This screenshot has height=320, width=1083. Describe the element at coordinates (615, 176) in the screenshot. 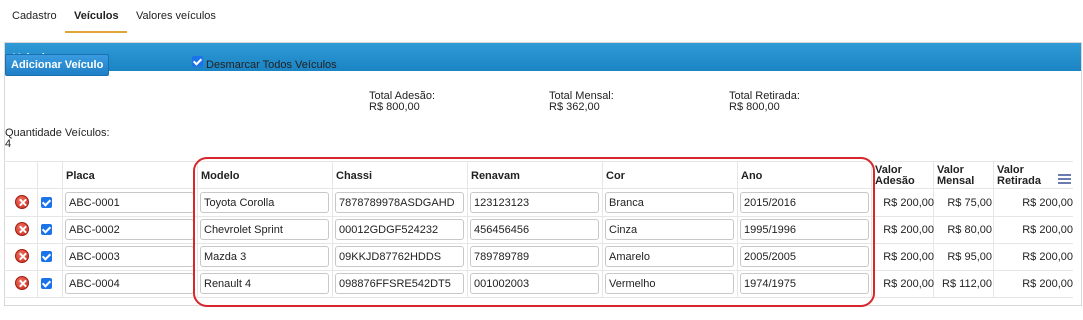

I see `col-cor: Cor` at that location.